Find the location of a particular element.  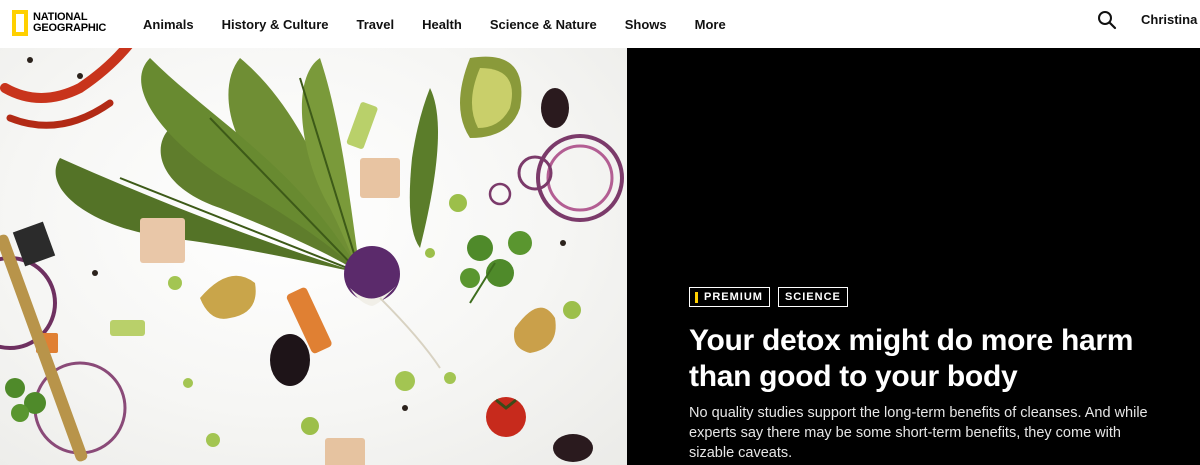

national-geographic-logo: National Geographic is located at coordinates (59, 23).